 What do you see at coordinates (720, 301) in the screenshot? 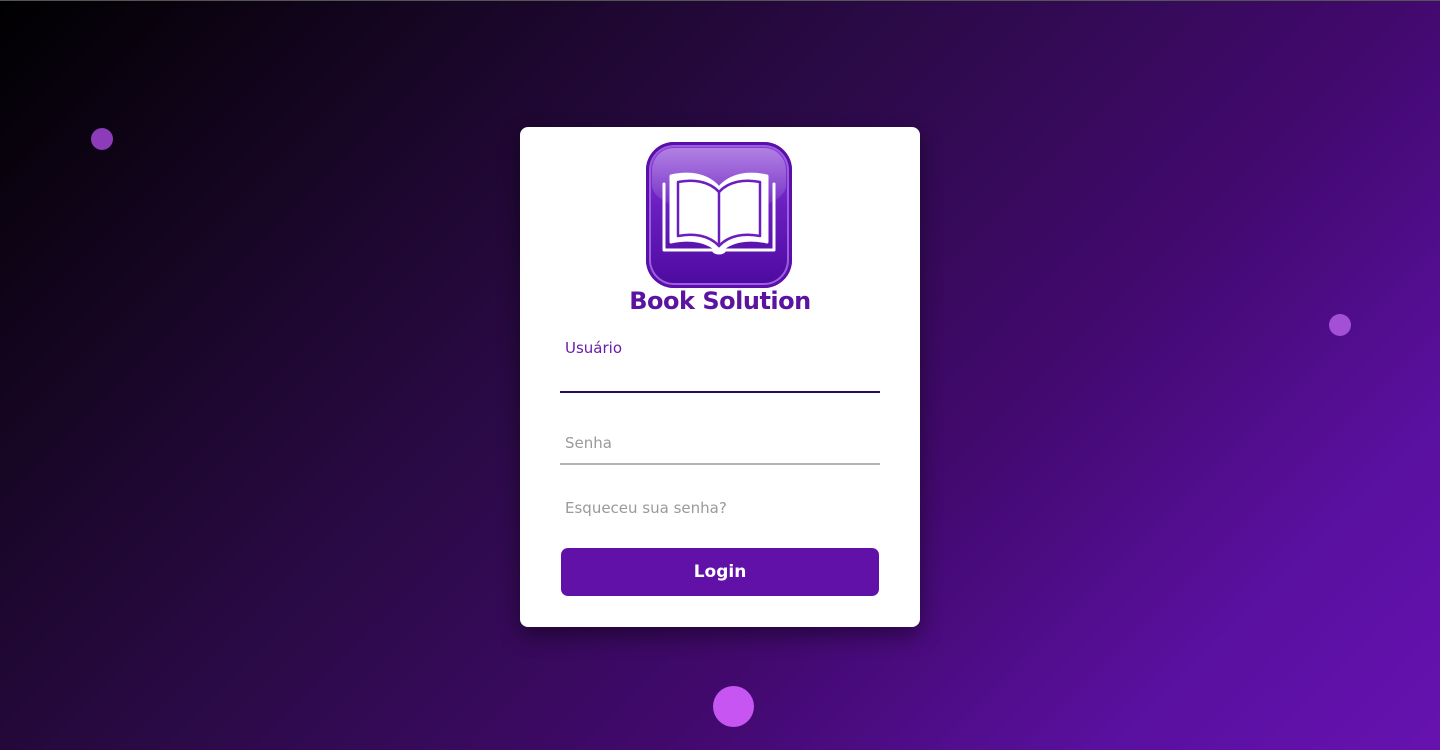
I see `brand-title: Book Solution` at bounding box center [720, 301].